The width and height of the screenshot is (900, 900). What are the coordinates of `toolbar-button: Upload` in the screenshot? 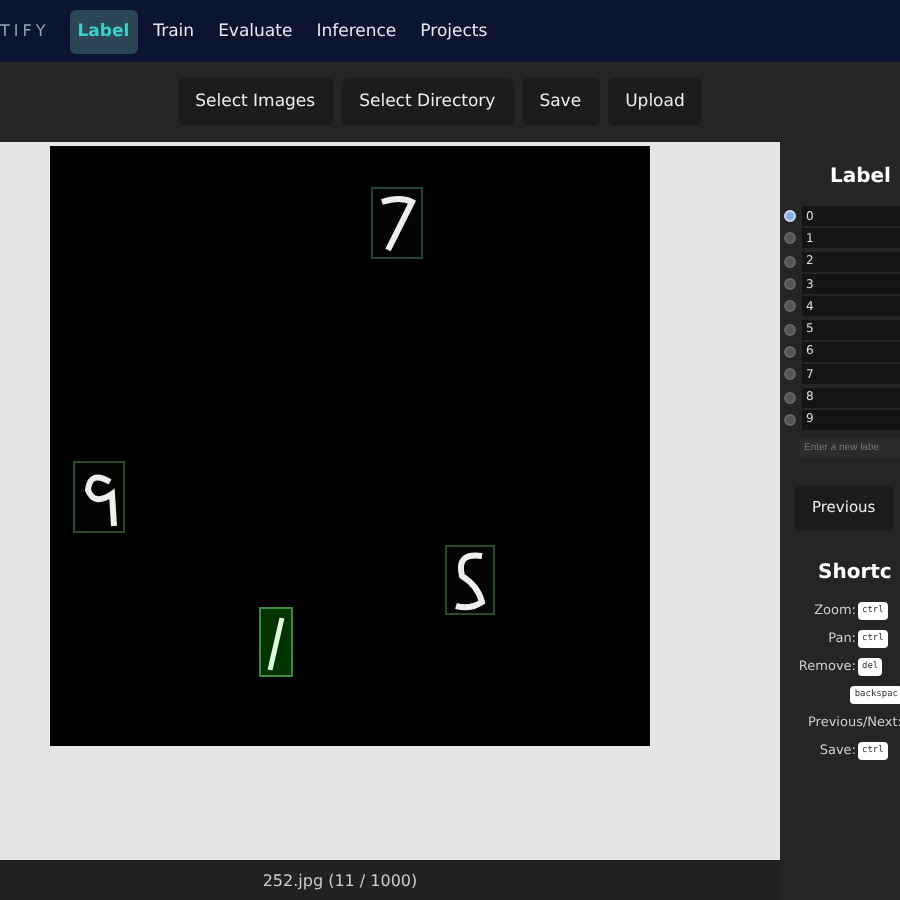 It's located at (655, 102).